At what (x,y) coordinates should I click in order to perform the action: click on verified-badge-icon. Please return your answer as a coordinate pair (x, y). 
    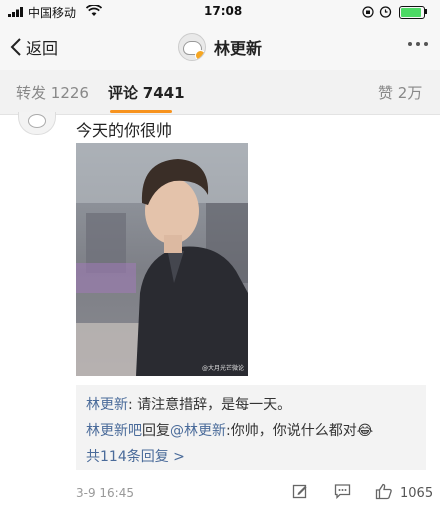
    Looking at the image, I should click on (200, 55).